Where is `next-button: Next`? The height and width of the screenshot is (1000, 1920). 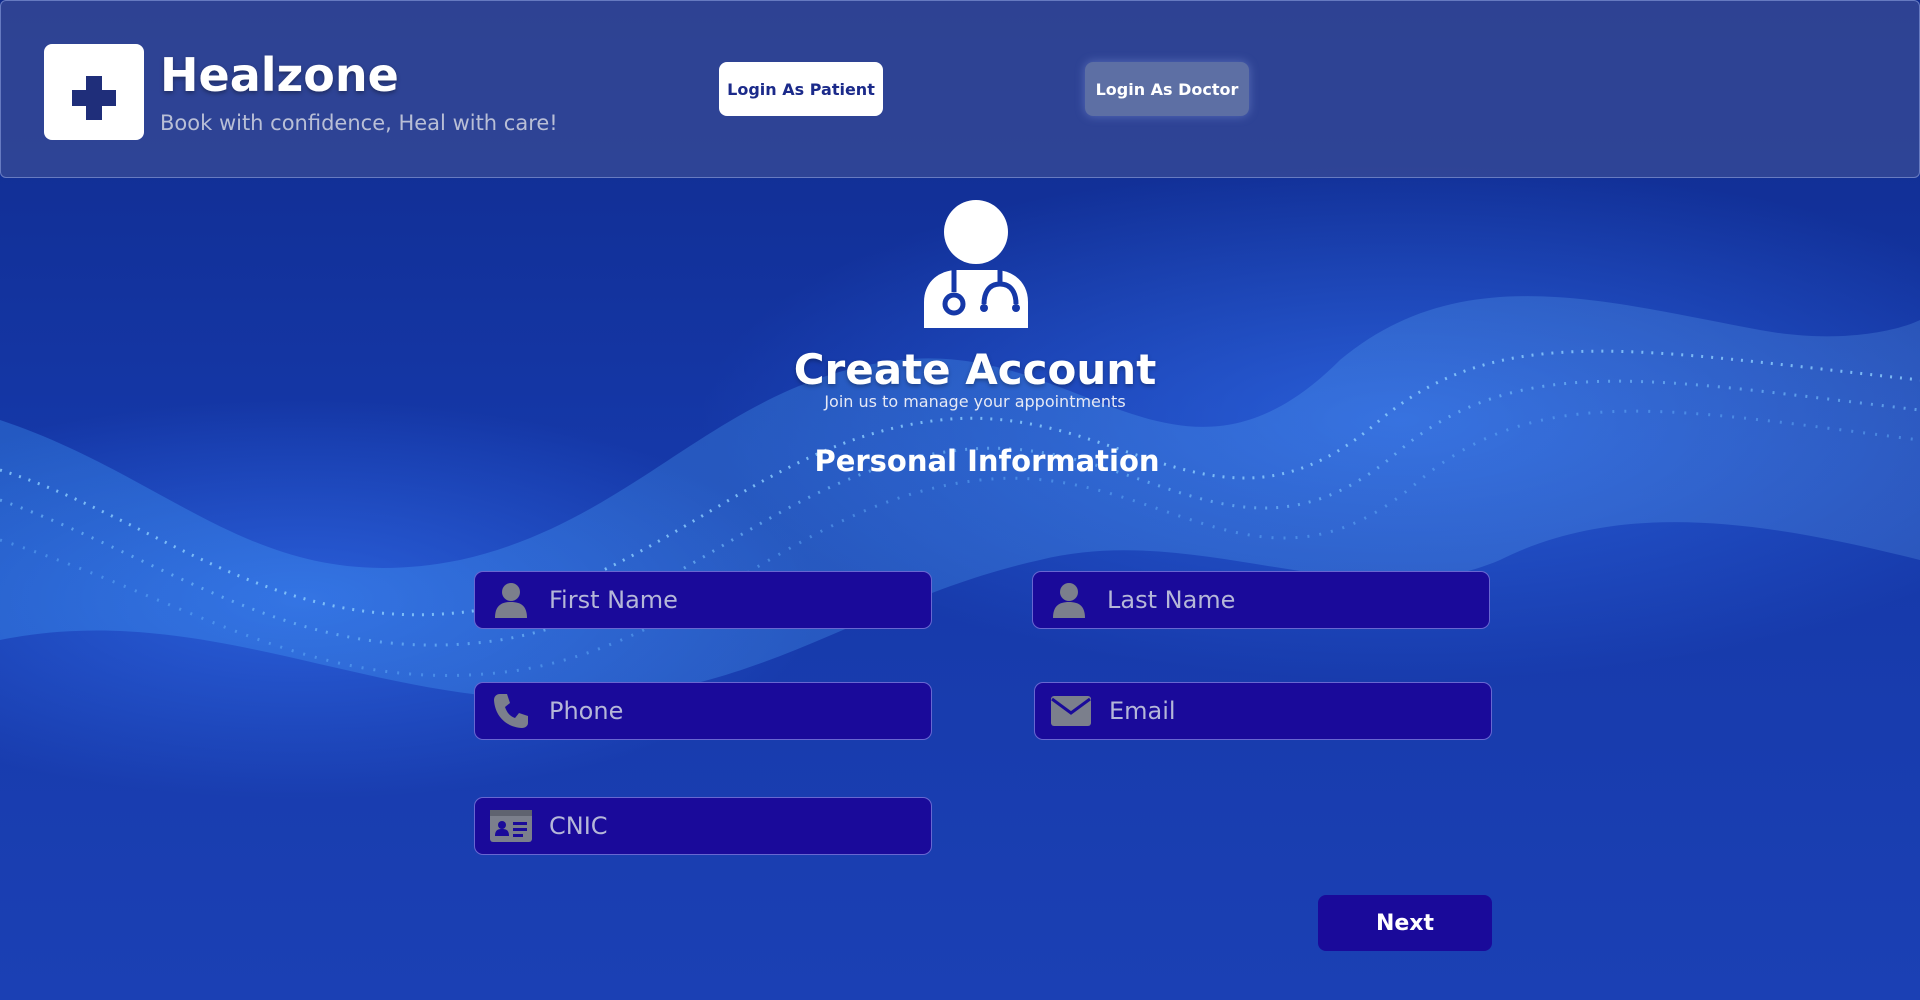
next-button: Next is located at coordinates (1405, 923).